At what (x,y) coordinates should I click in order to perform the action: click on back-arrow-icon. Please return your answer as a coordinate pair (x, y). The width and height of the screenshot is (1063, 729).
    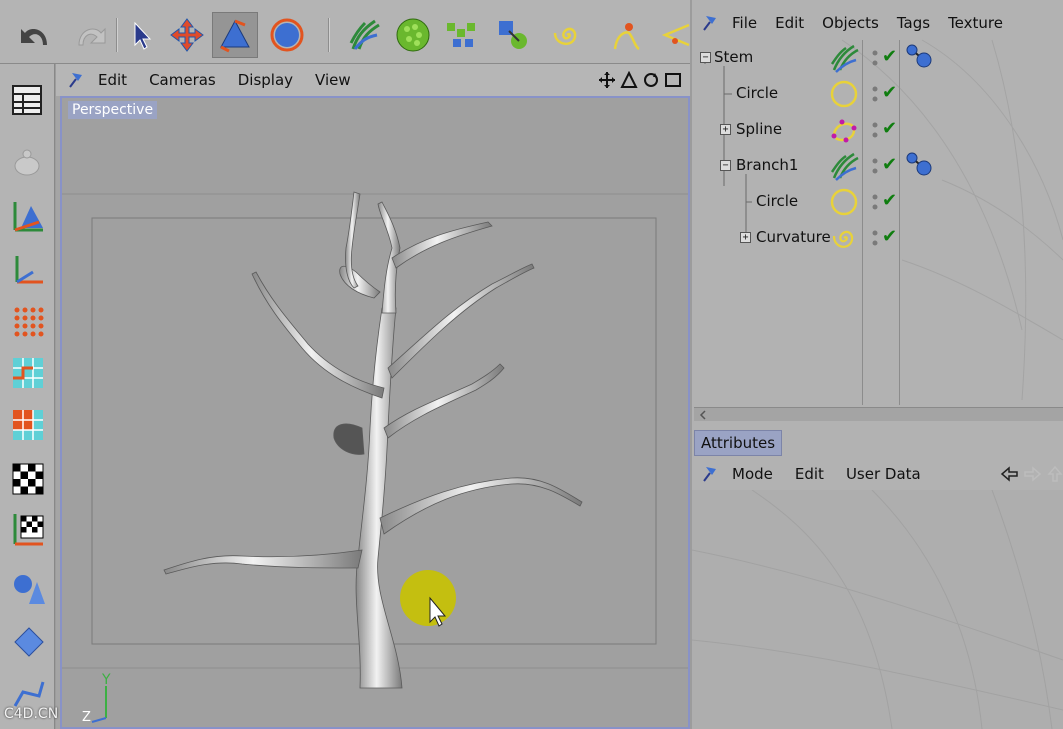
    Looking at the image, I should click on (1009, 474).